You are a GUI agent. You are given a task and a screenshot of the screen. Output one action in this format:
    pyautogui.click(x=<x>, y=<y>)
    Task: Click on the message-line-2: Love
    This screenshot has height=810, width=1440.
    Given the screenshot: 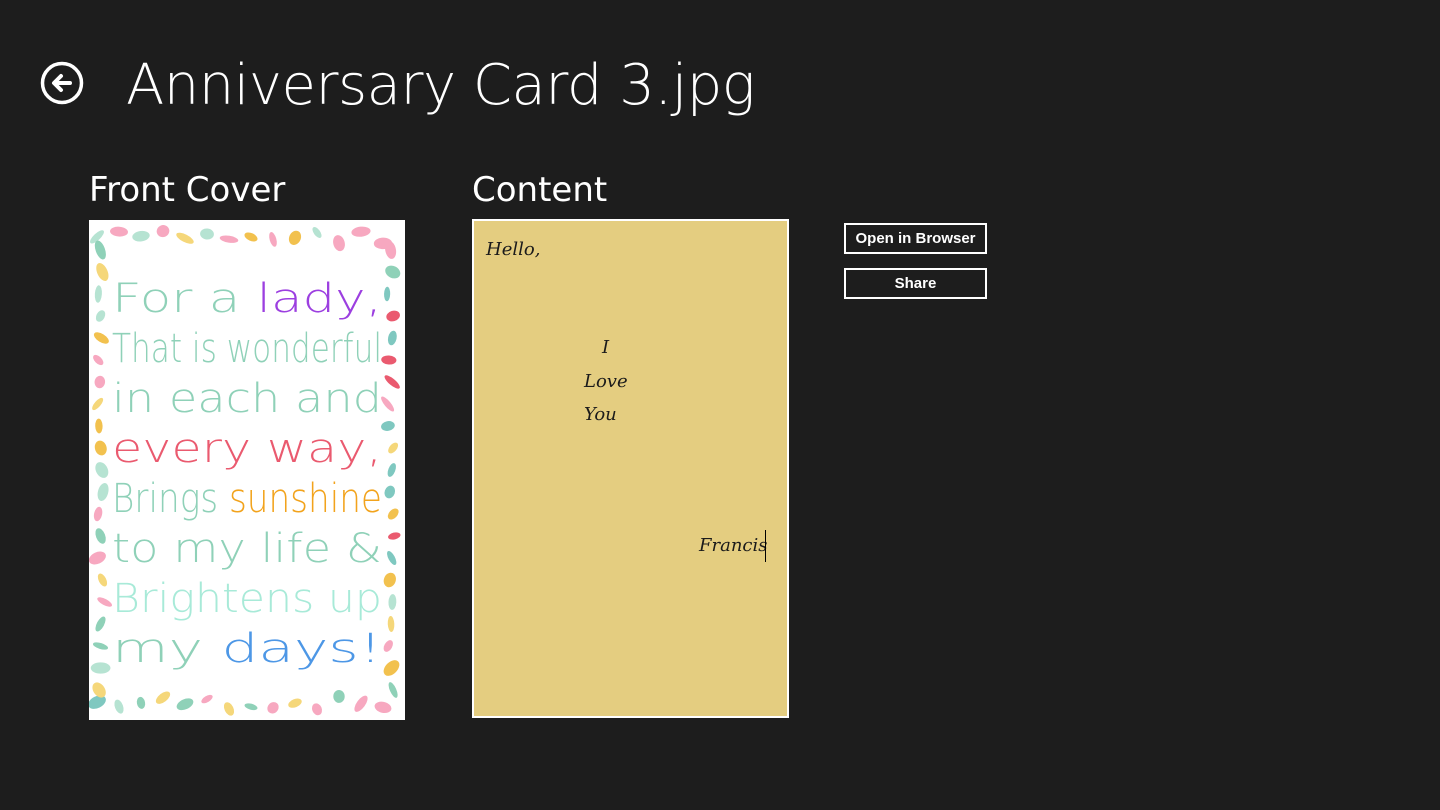 What is the action you would take?
    pyautogui.click(x=606, y=381)
    